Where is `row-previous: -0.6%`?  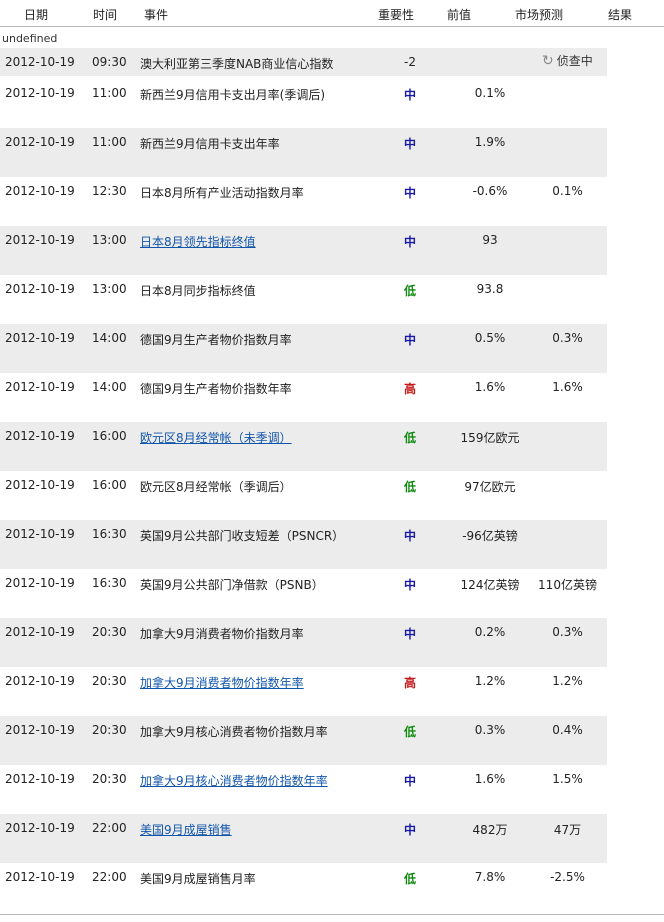
row-previous: -0.6% is located at coordinates (490, 191).